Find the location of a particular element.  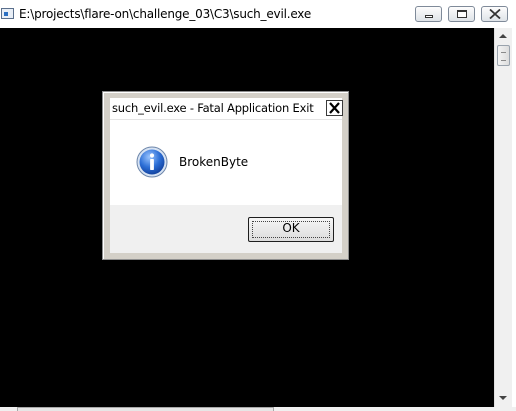

scroll-up-arrow-icon is located at coordinates (503, 36).